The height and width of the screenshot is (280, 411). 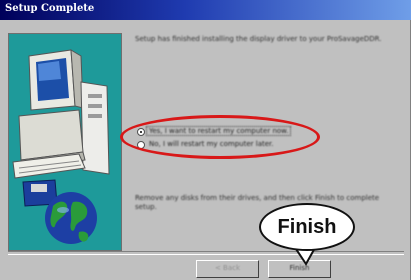 What do you see at coordinates (307, 227) in the screenshot?
I see `finish-callout-bubble: Finish` at bounding box center [307, 227].